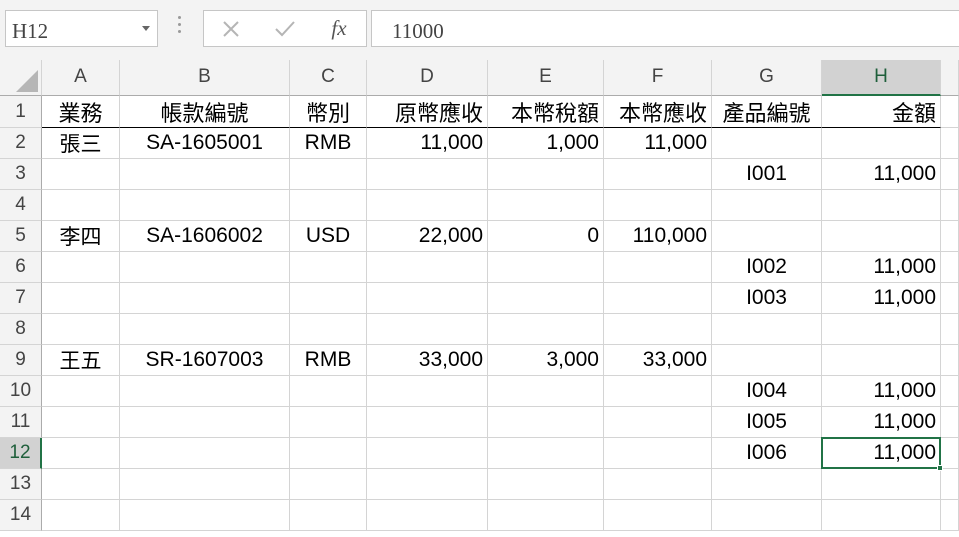  I want to click on chevron-down-icon, so click(146, 28).